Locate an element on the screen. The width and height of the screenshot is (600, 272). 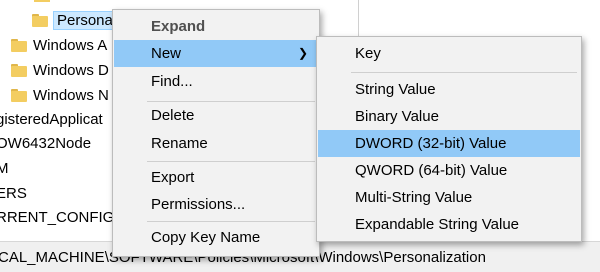
tree-item-hkey-users: ERS is located at coordinates (13, 193).